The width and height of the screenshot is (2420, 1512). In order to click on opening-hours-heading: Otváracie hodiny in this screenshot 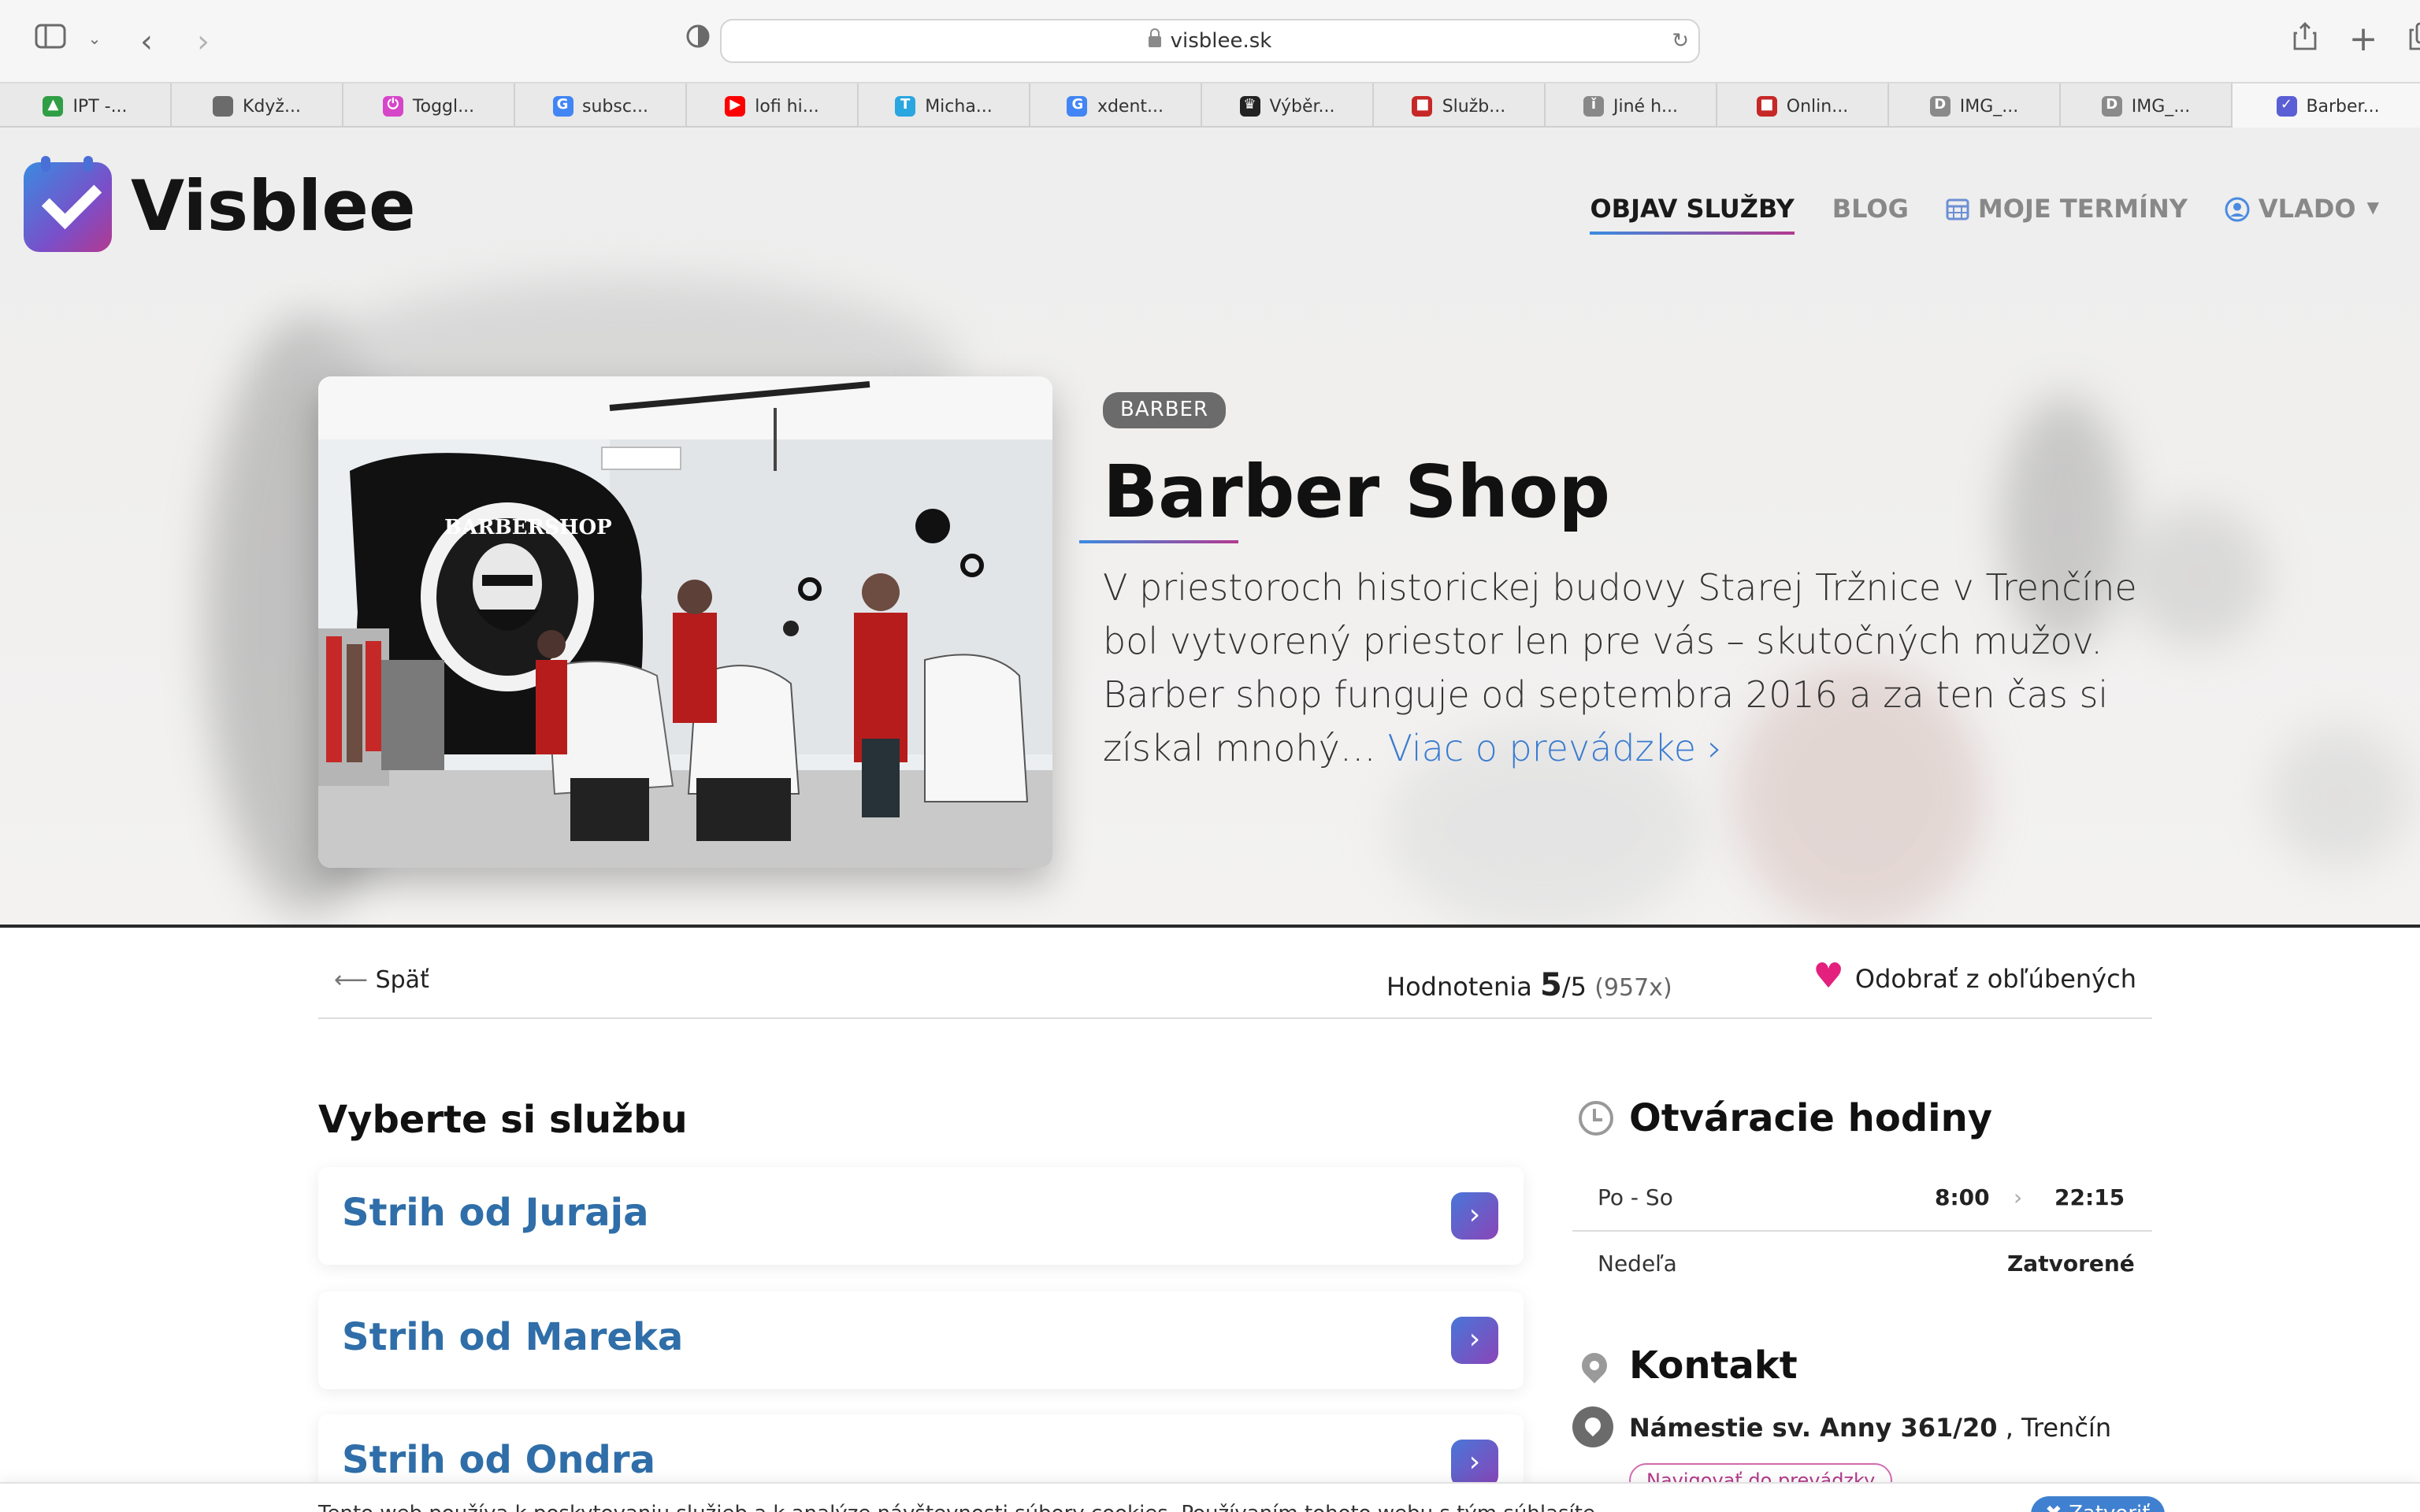, I will do `click(1785, 1118)`.